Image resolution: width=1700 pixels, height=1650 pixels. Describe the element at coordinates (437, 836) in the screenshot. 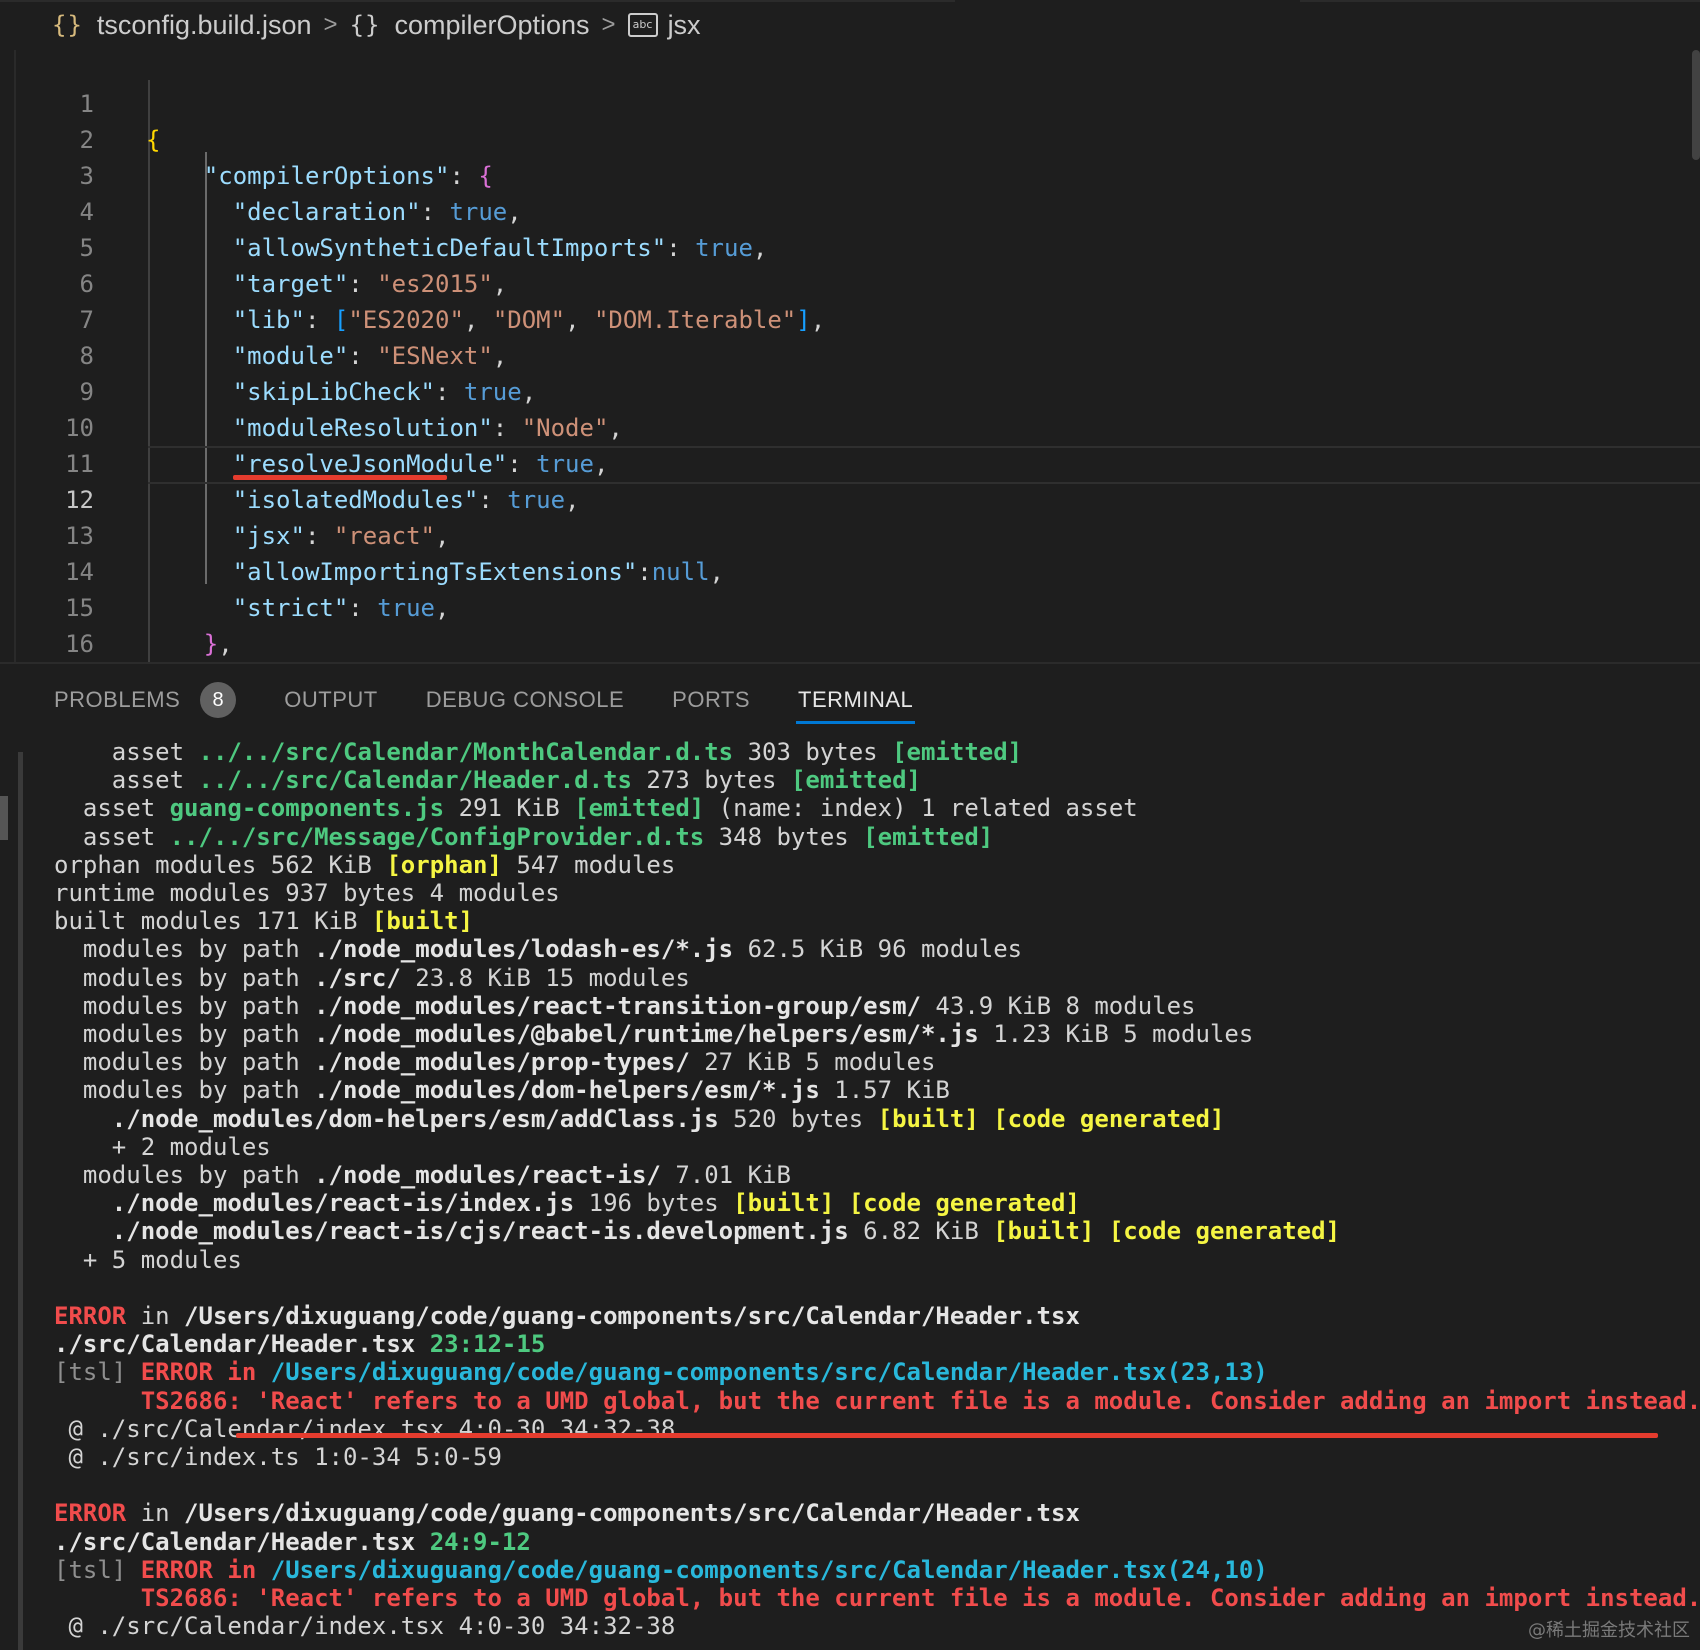

I see `terminal-text: ../../src/Message/ConfigProvider.d.ts` at that location.